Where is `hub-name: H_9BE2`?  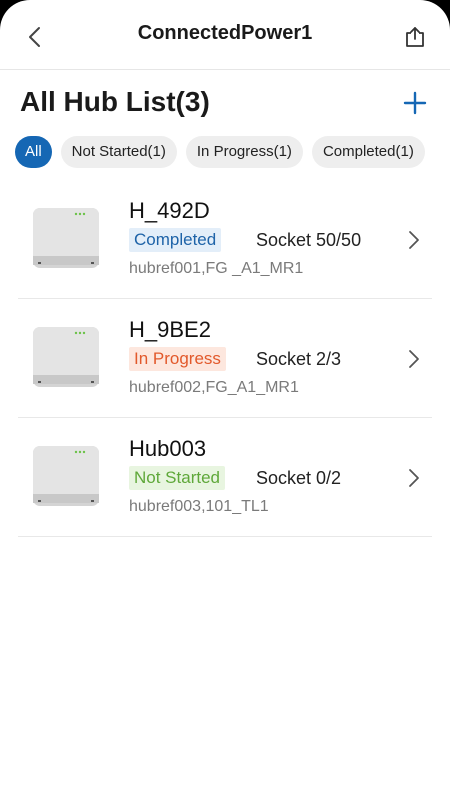
hub-name: H_9BE2 is located at coordinates (170, 329).